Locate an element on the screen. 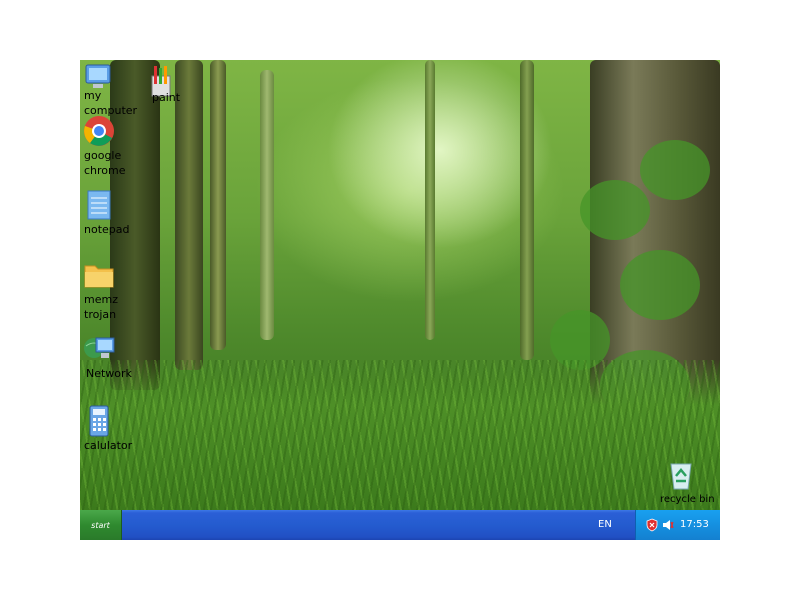  desktop-icon-network: Network is located at coordinates (112, 356).